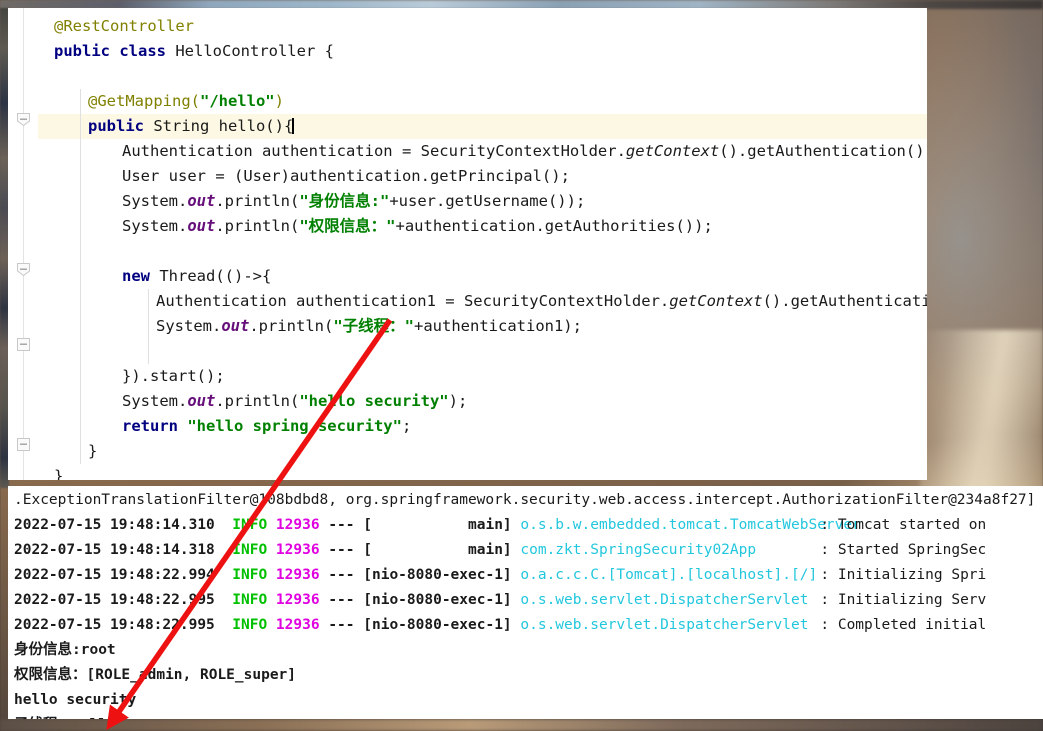 The width and height of the screenshot is (1043, 731). What do you see at coordinates (437, 600) in the screenshot?
I see `log-thread: [nio-8080-exec-1]` at bounding box center [437, 600].